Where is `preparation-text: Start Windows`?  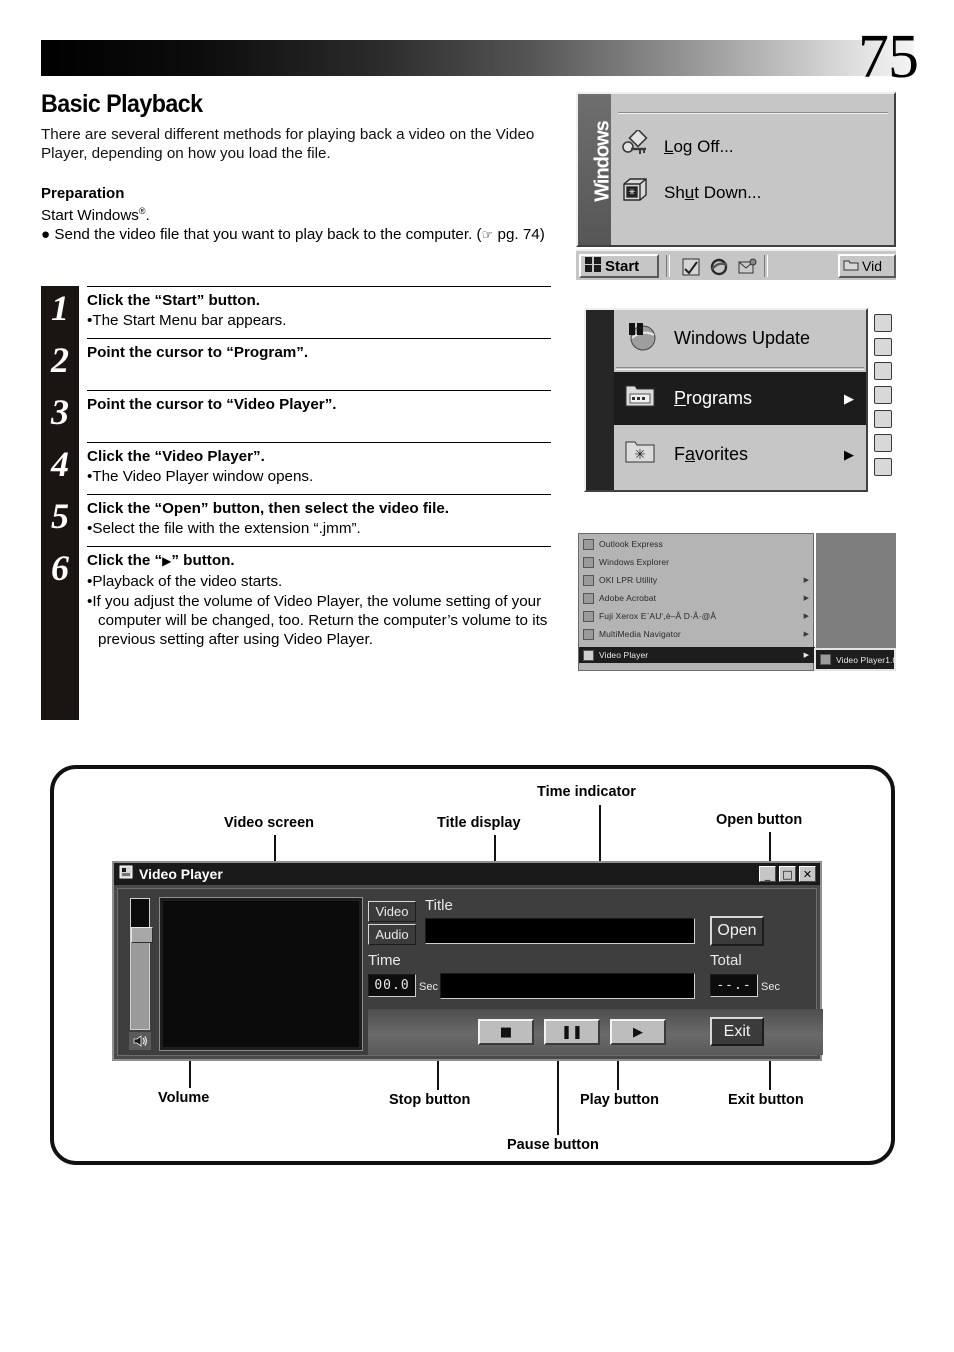
preparation-text: Start Windows is located at coordinates (90, 216).